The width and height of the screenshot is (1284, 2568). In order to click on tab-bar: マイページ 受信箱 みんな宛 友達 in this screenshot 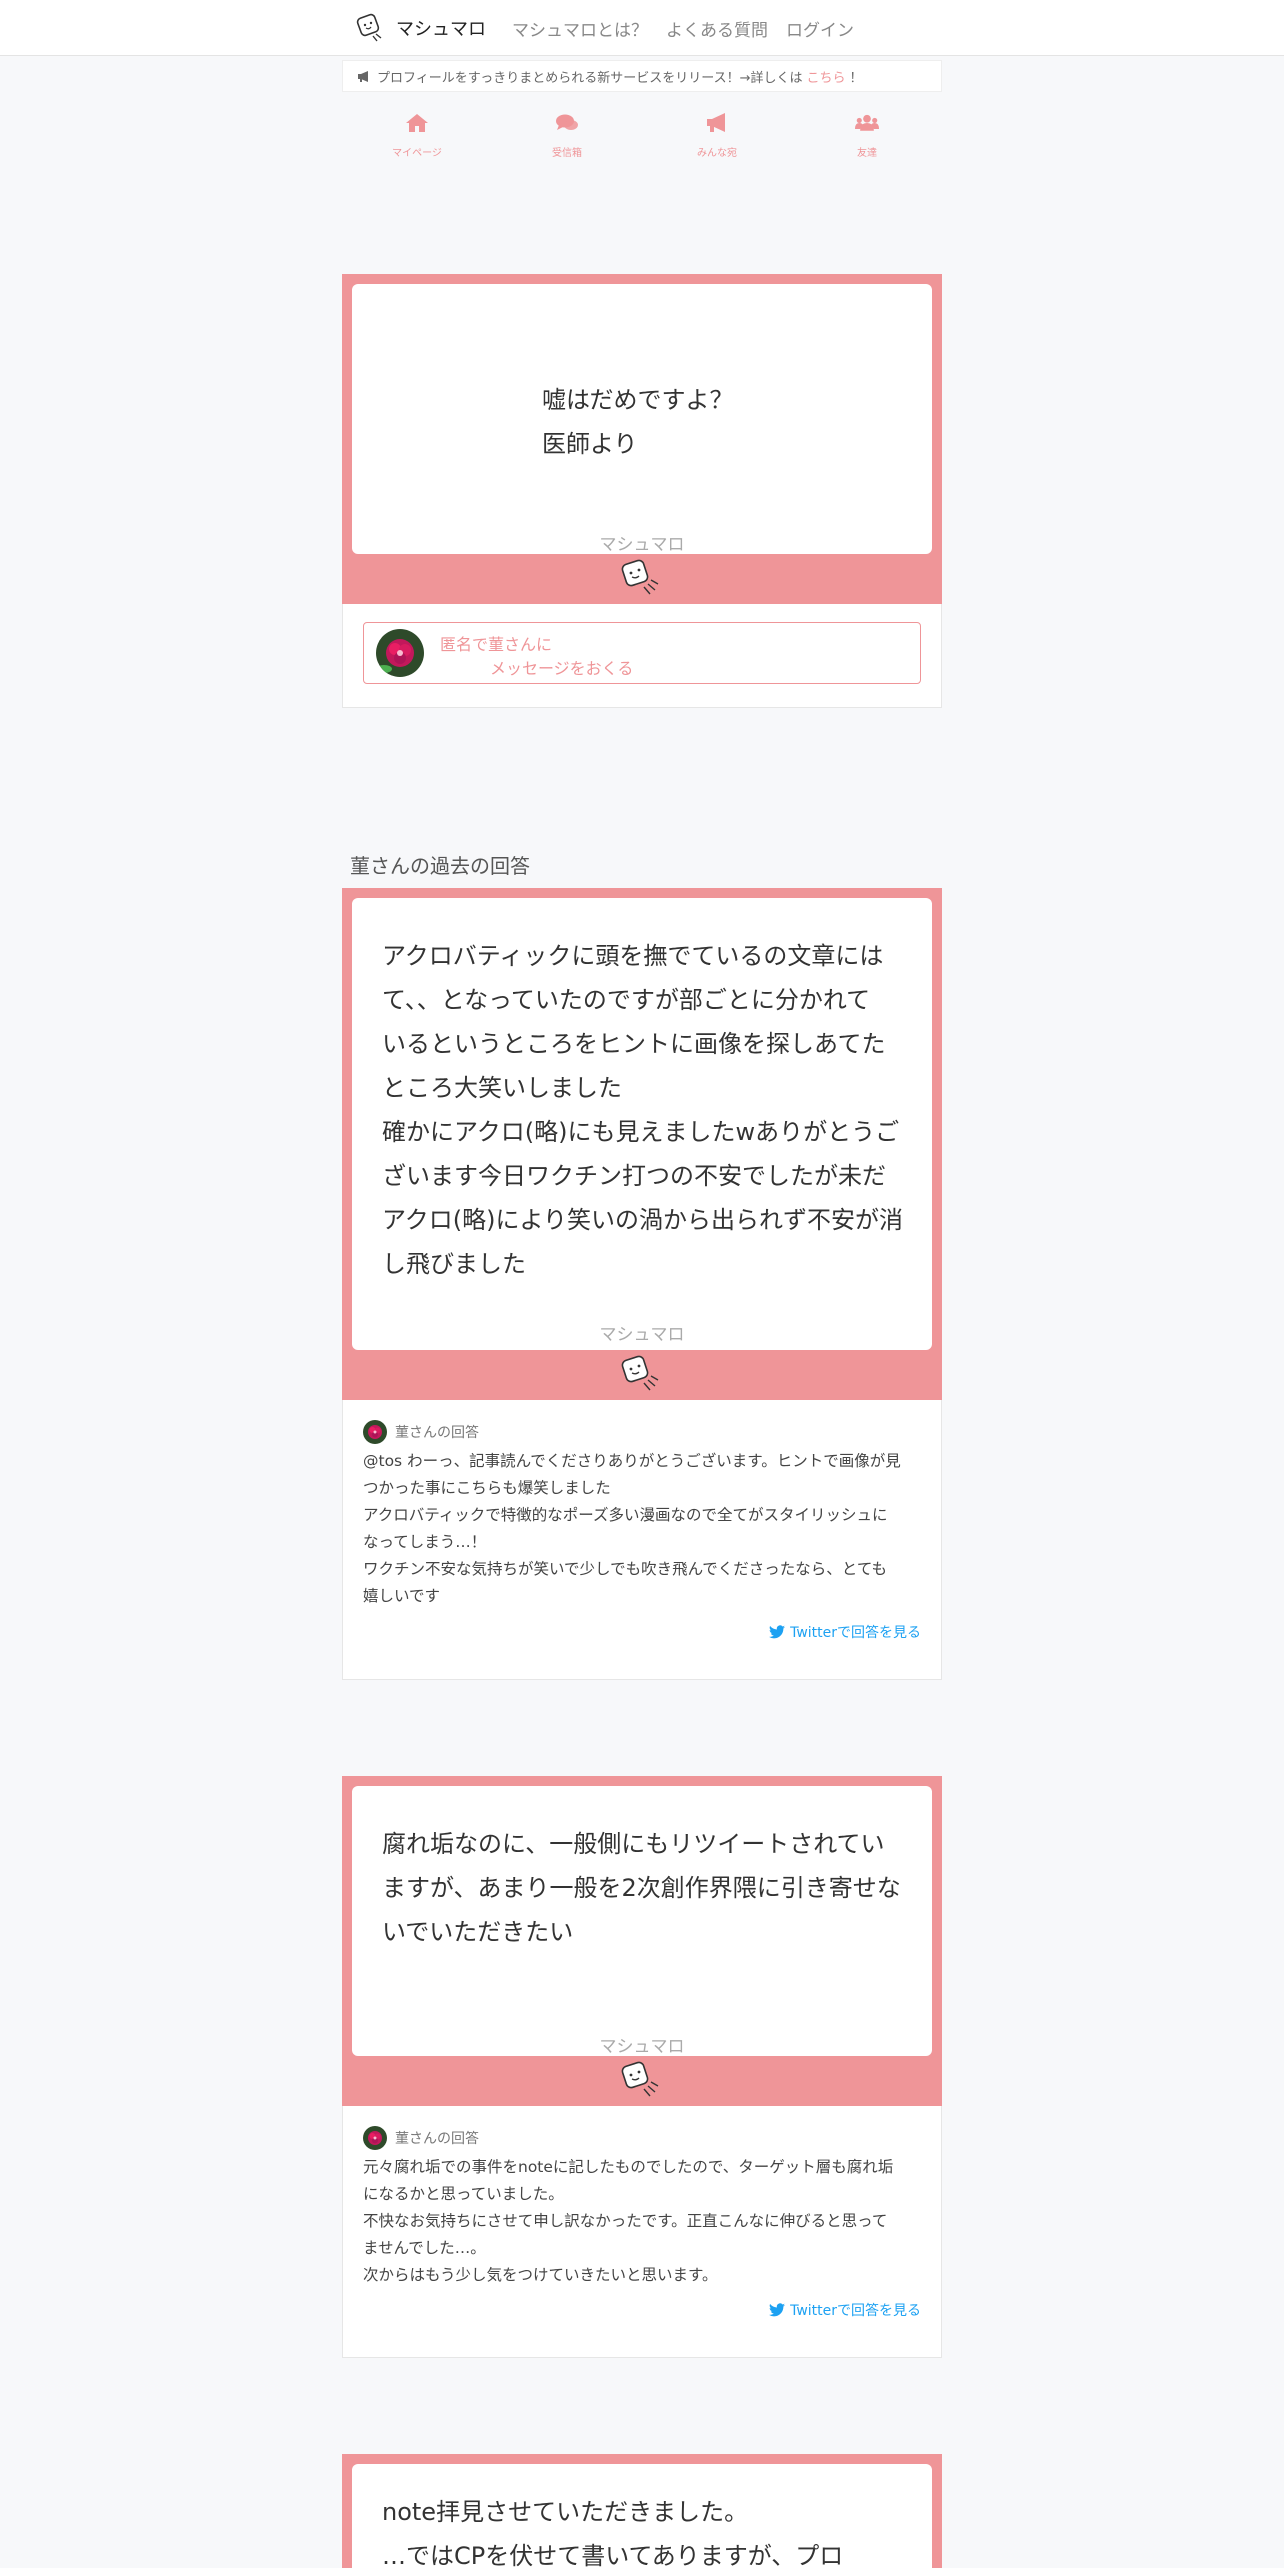, I will do `click(642, 135)`.